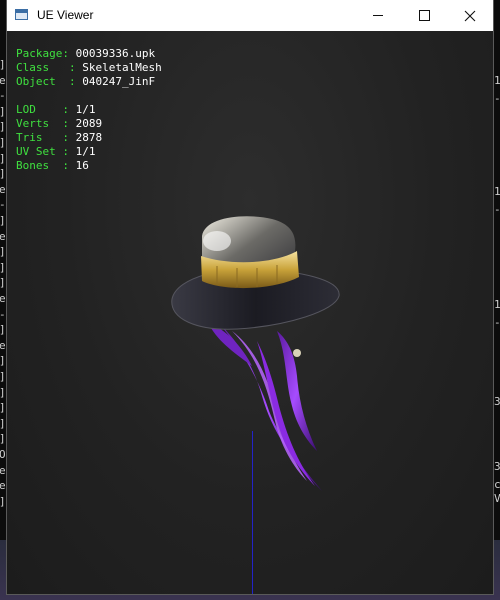 This screenshot has width=500, height=600. I want to click on console-glyph: O, so click(3, 454).